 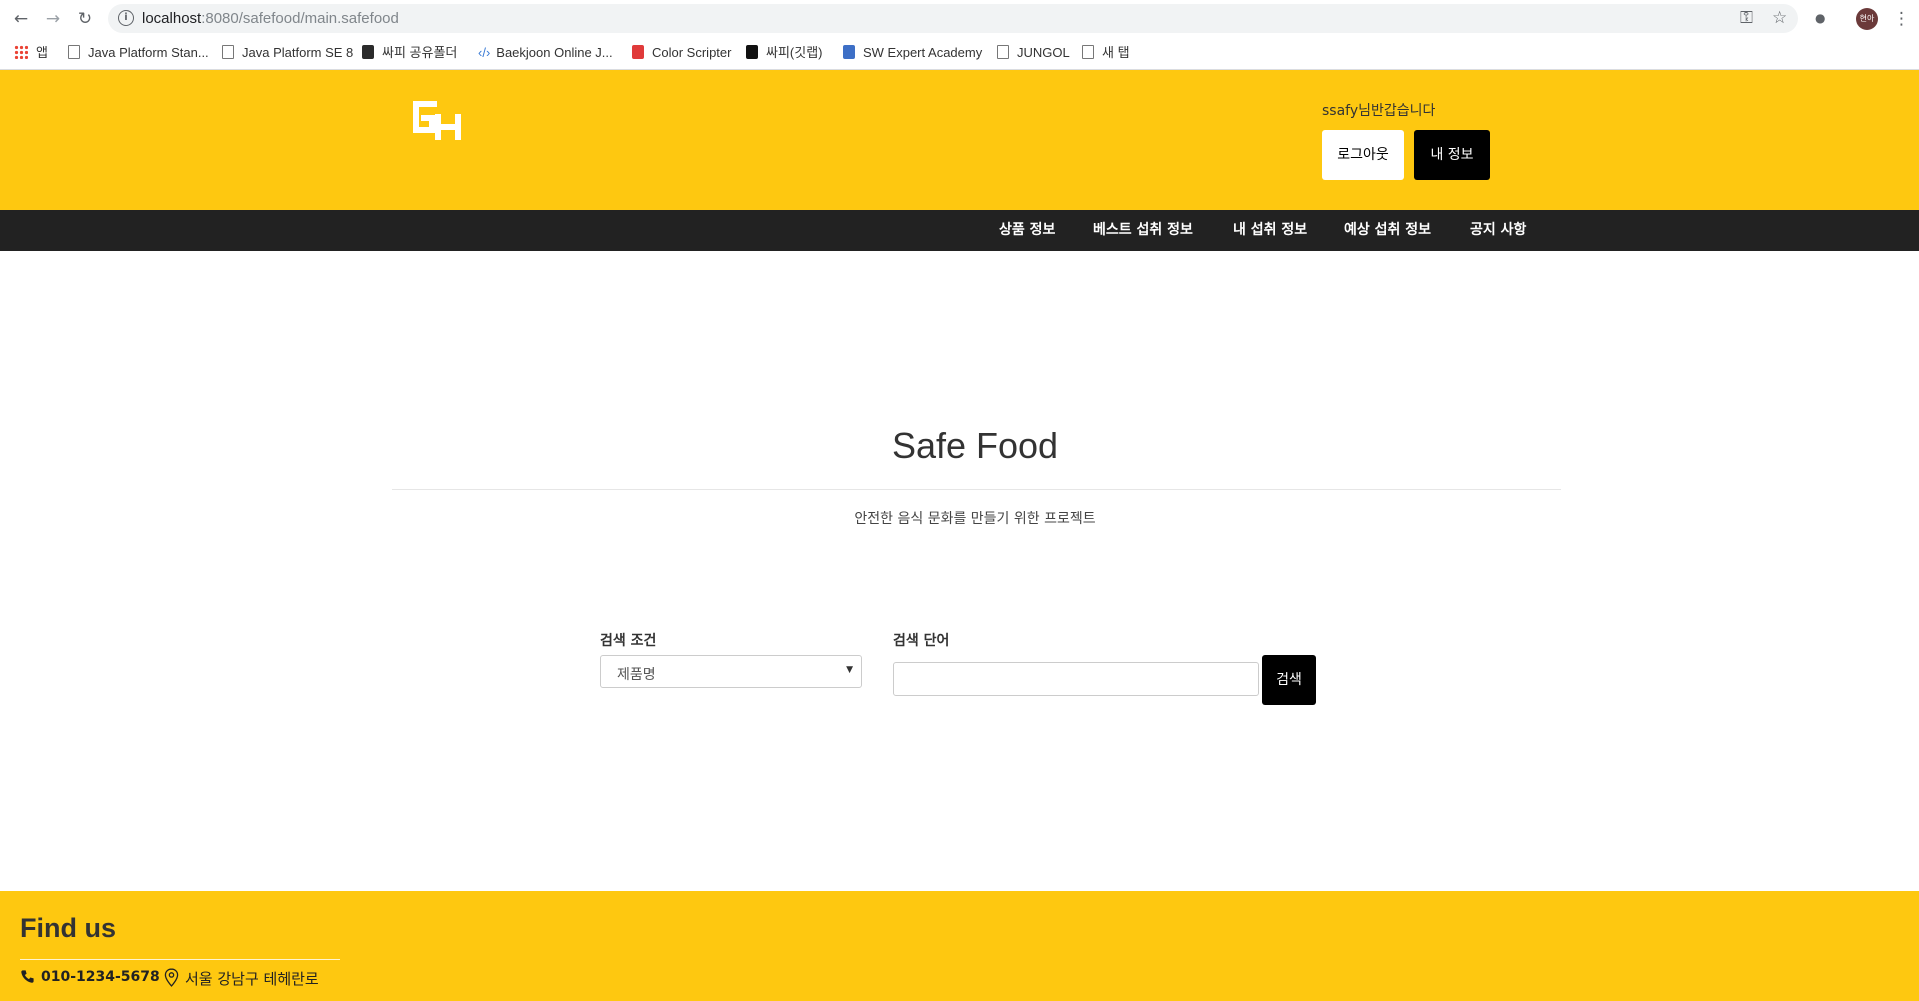 What do you see at coordinates (953, 18) in the screenshot?
I see `address-bar: i localhost:8080/safefood/main.safefood` at bounding box center [953, 18].